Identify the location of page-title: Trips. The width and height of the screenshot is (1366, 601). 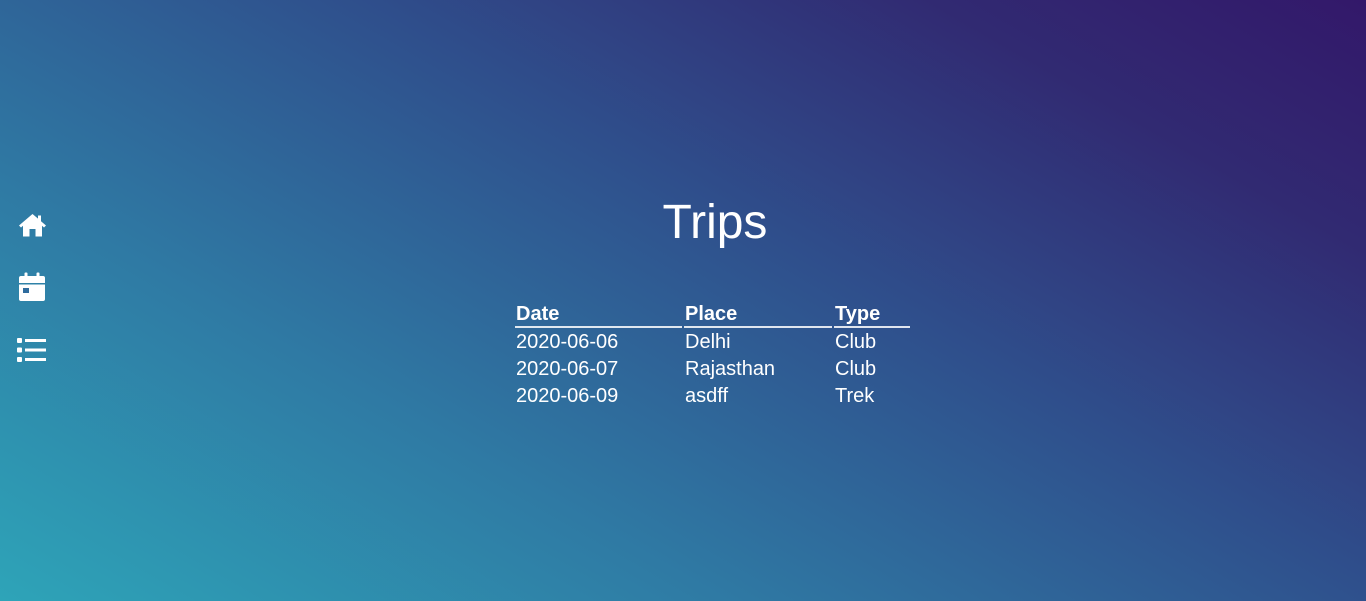
(715, 222).